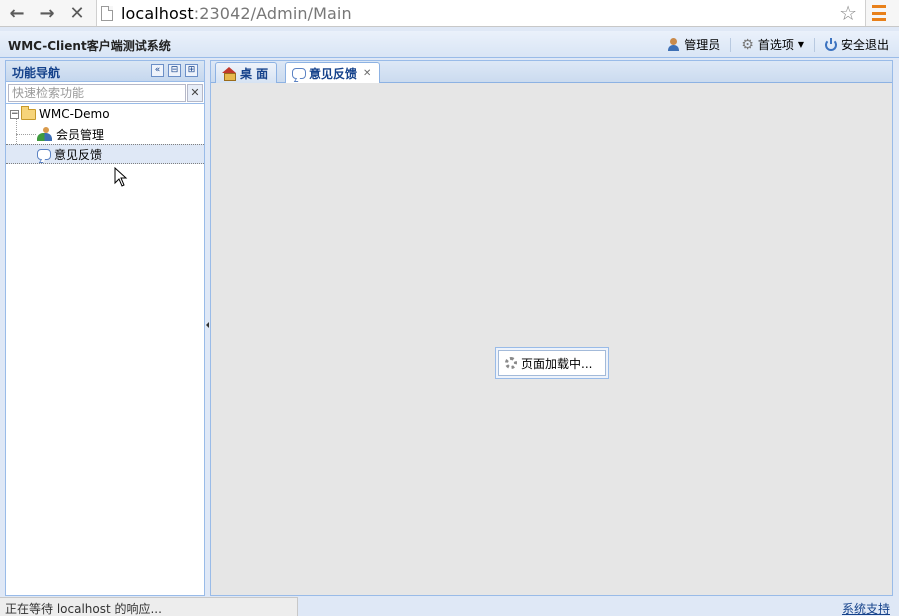  Describe the element at coordinates (195, 93) in the screenshot. I see `clear-search-button: ✕` at that location.